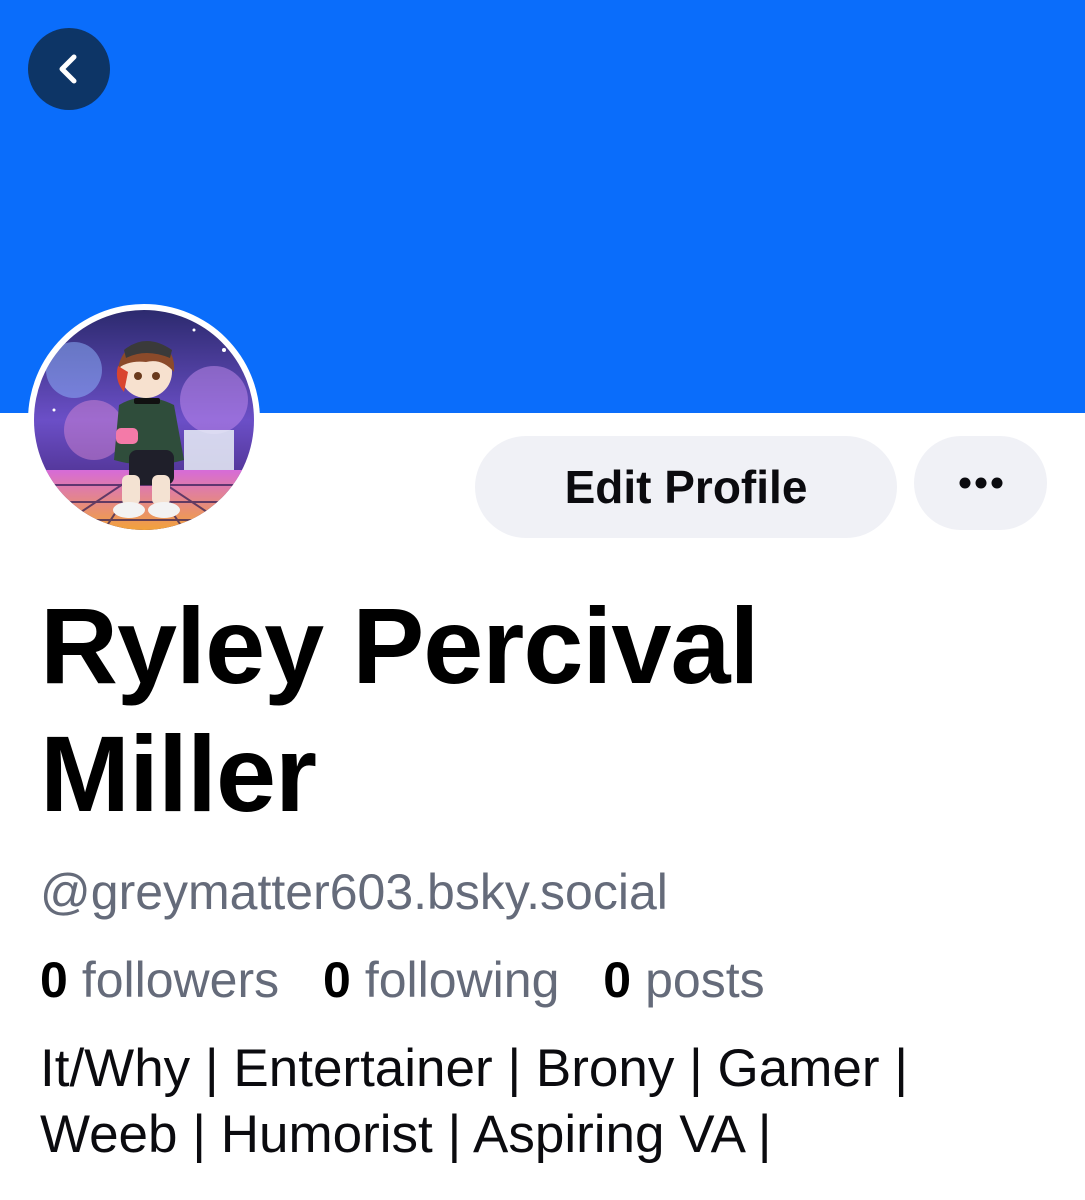 This screenshot has height=1200, width=1085. I want to click on posts-stat: 0 posts, so click(683, 980).